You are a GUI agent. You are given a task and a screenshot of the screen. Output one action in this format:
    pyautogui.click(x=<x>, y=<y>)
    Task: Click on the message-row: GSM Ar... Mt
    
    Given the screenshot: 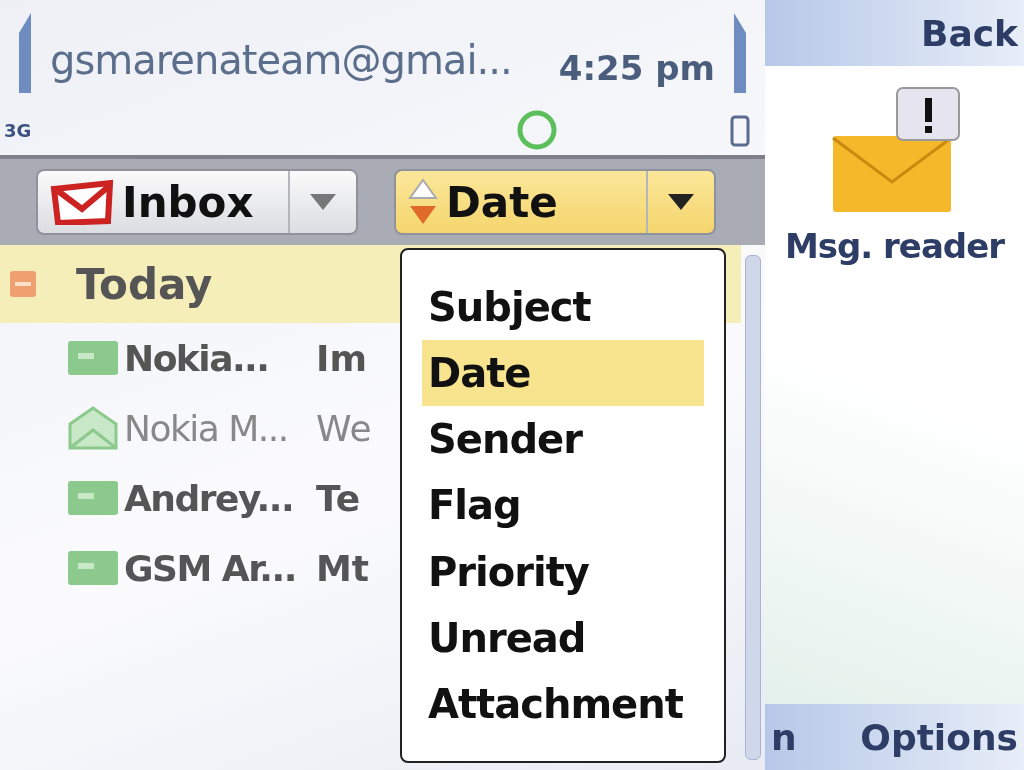 What is the action you would take?
    pyautogui.click(x=199, y=568)
    